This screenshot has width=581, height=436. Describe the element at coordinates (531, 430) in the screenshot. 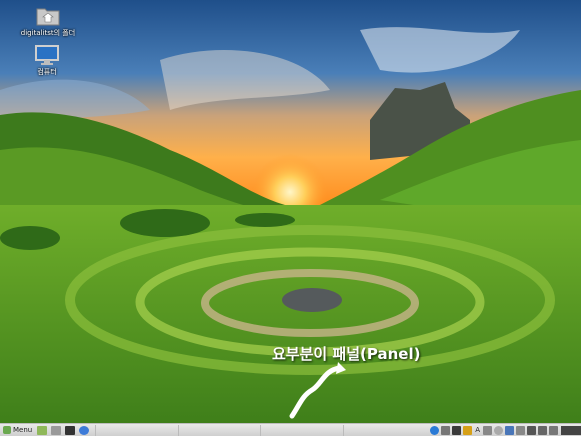

I see `signal-icon` at that location.